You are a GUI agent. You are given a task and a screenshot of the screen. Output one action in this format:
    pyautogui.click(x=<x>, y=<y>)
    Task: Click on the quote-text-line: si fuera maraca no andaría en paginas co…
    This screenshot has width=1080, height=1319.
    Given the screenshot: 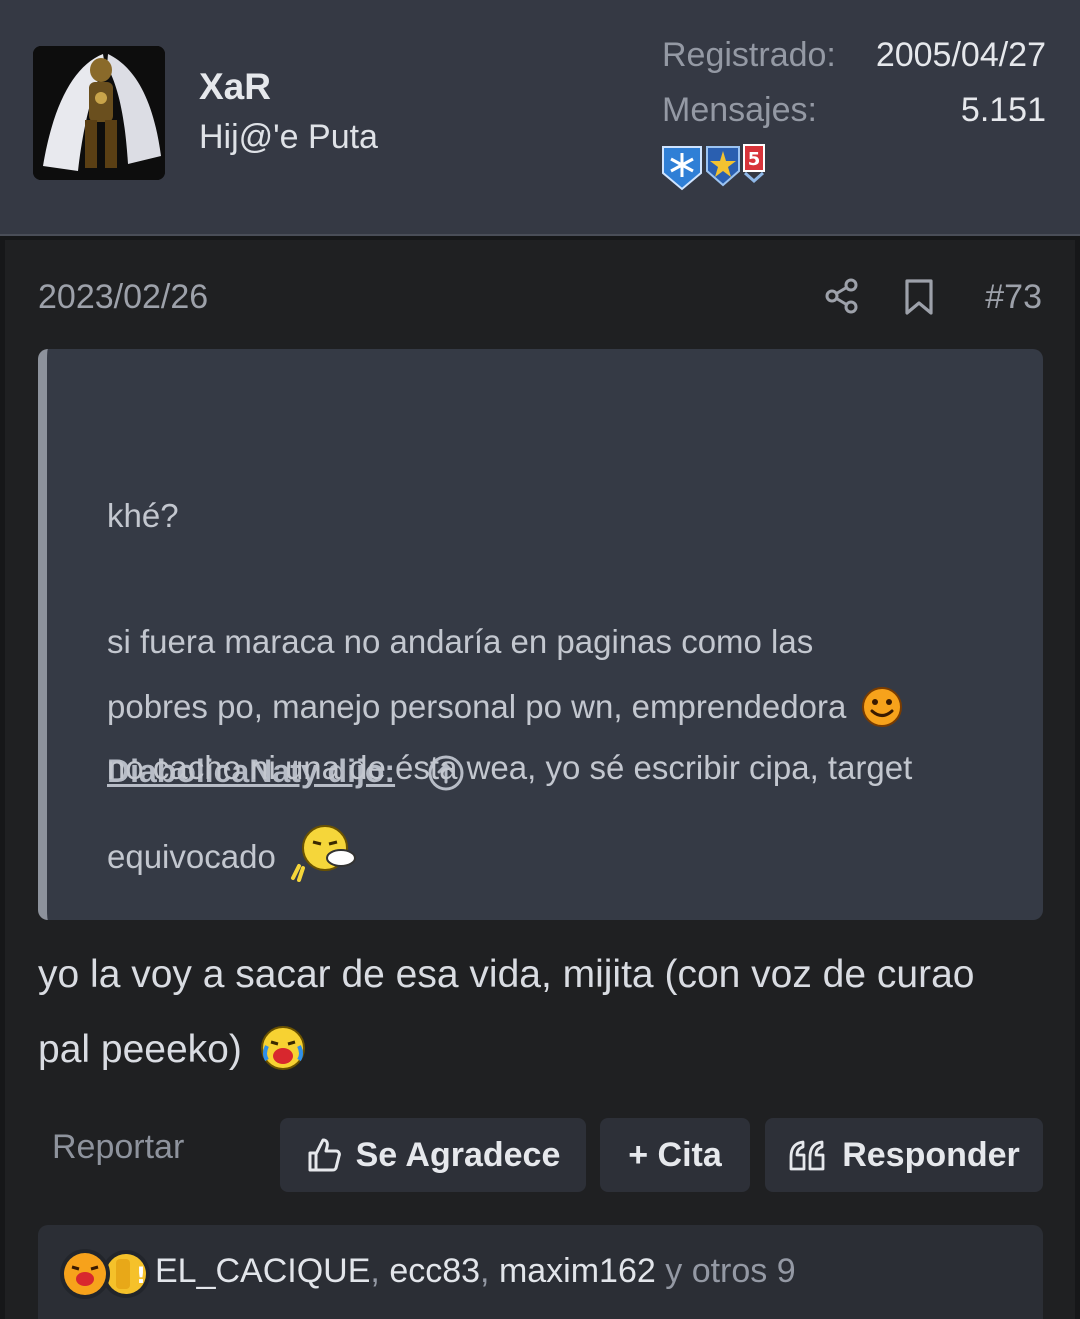 What is the action you would take?
    pyautogui.click(x=460, y=641)
    